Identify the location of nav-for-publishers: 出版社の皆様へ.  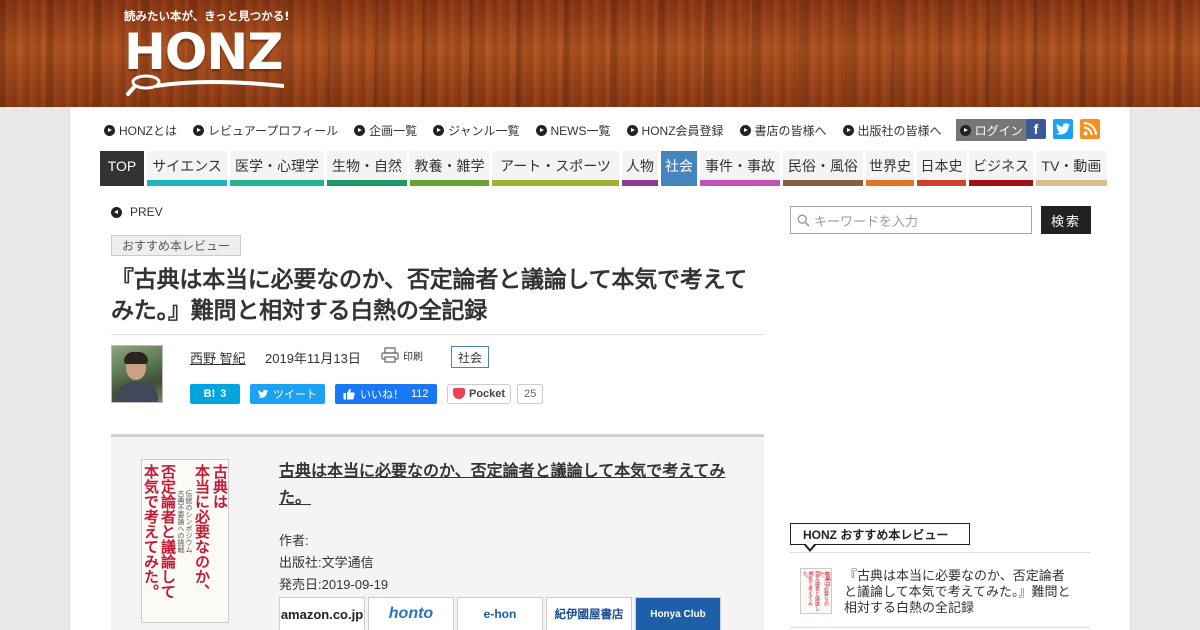
(892, 130).